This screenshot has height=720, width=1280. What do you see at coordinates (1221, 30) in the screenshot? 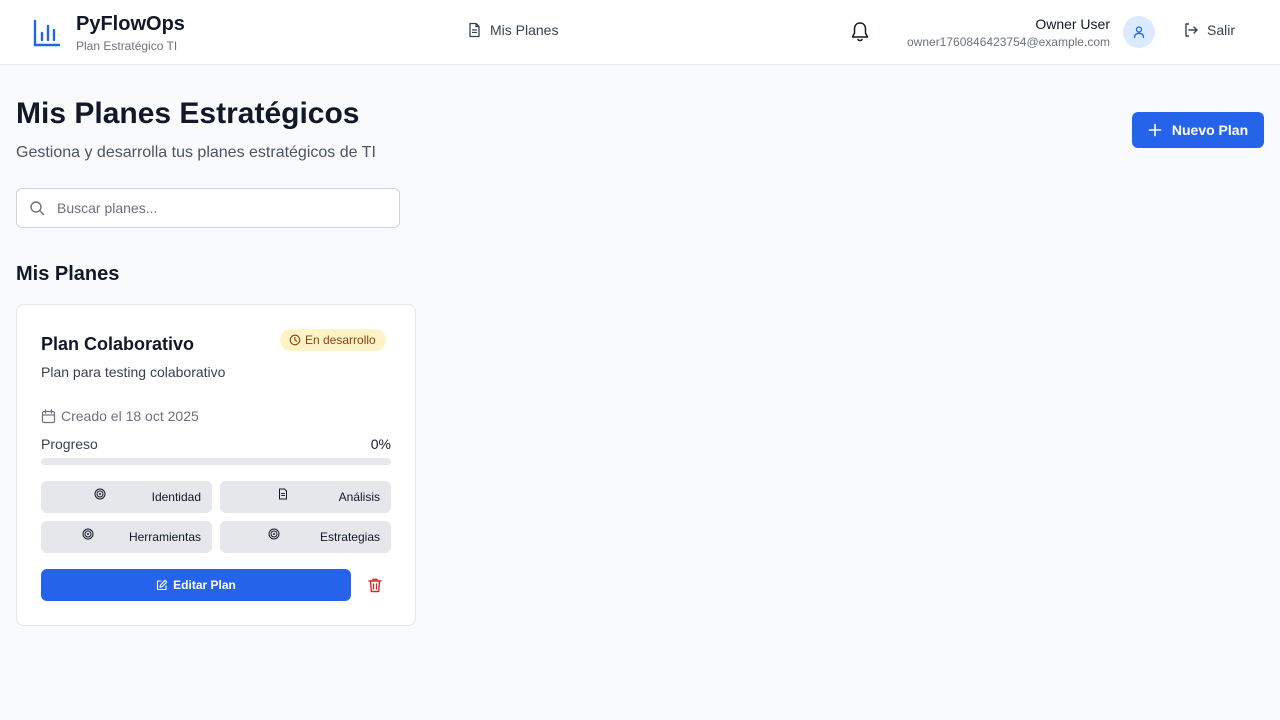
I see `logout-label: Salir` at bounding box center [1221, 30].